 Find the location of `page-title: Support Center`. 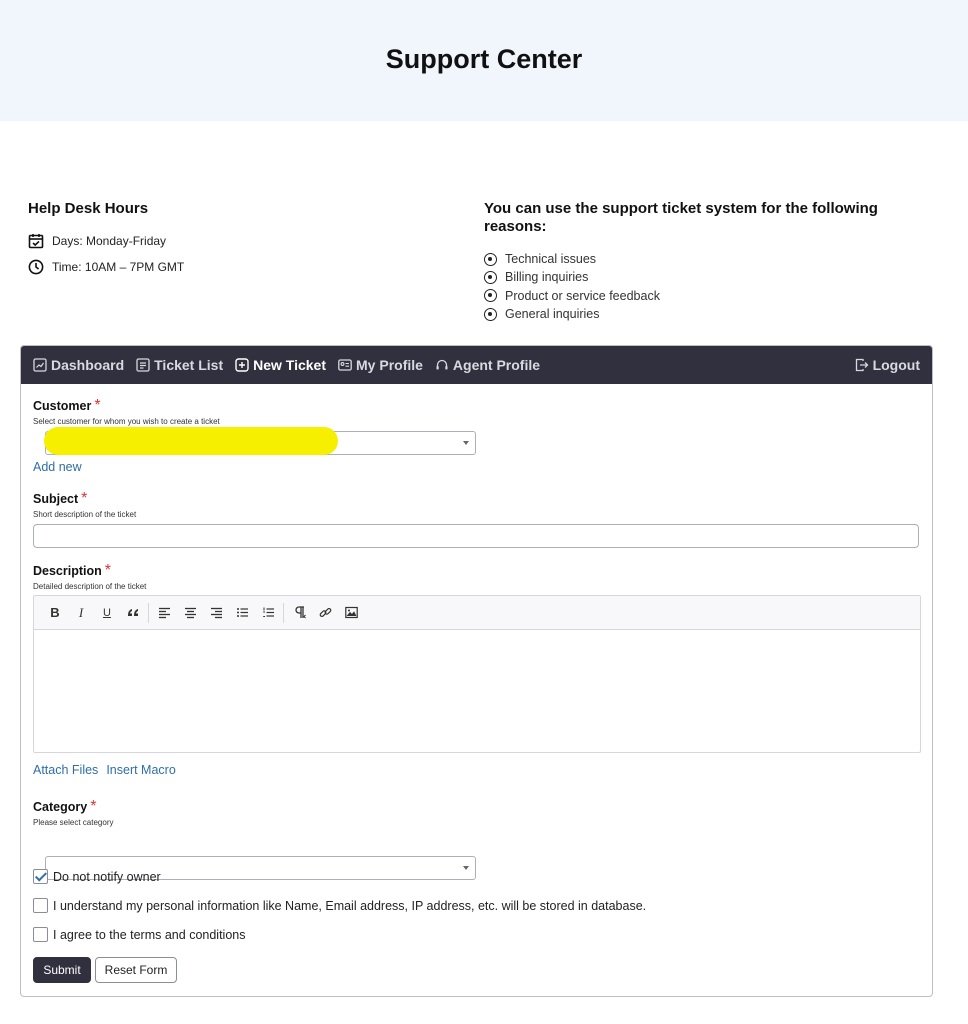

page-title: Support Center is located at coordinates (484, 59).